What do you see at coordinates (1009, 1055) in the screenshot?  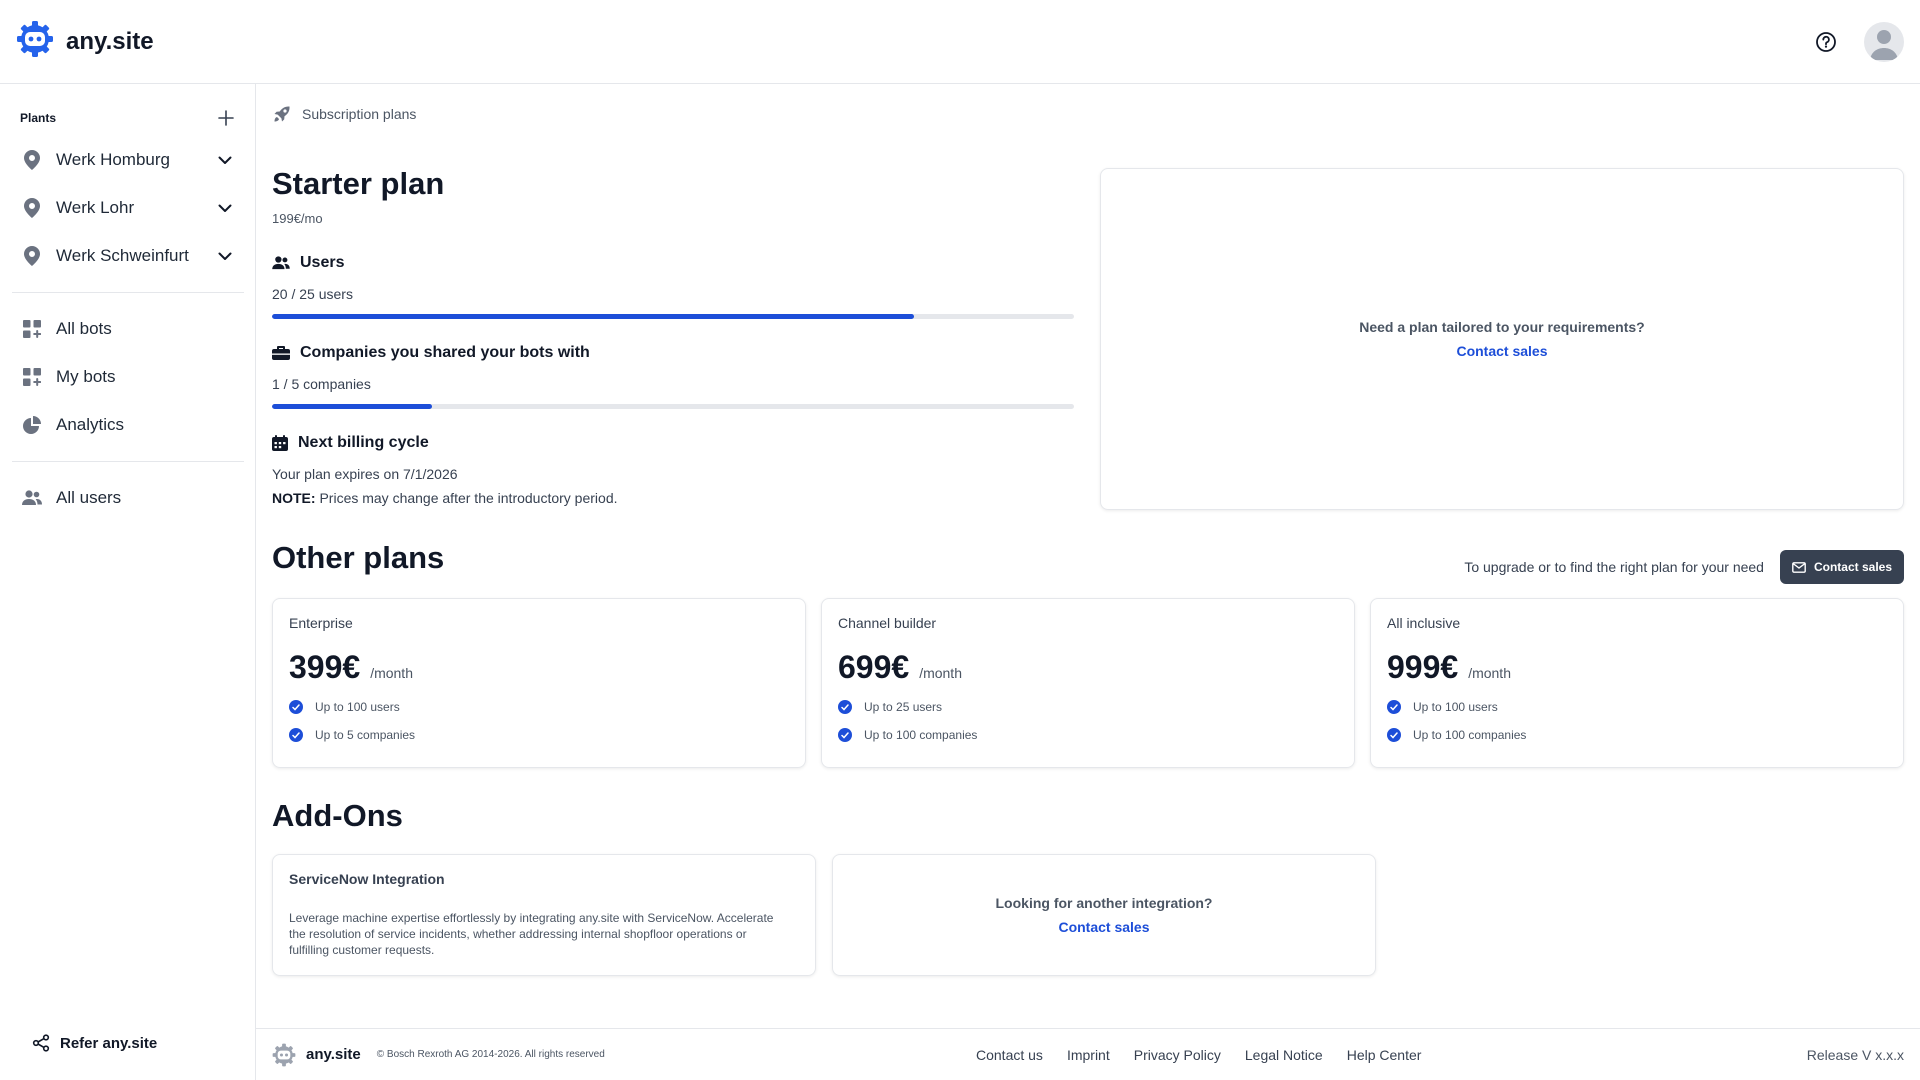 I see `footer-link-contact-us: Contact us` at bounding box center [1009, 1055].